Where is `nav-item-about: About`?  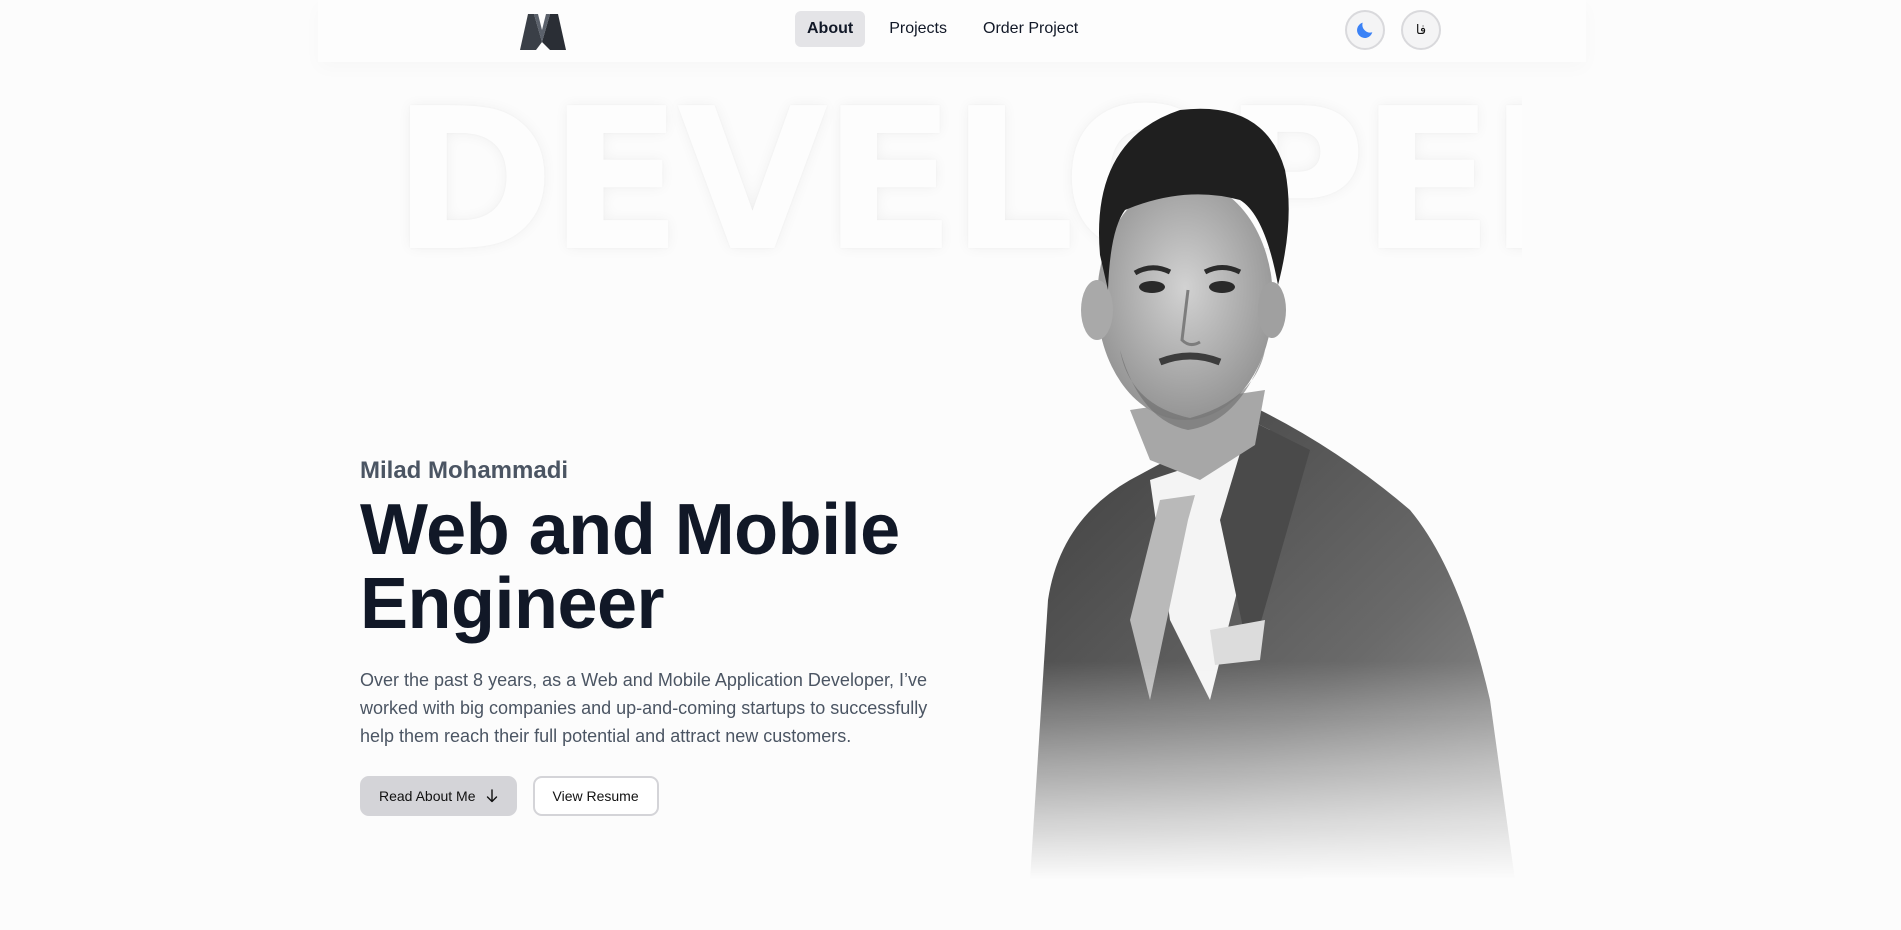
nav-item-about: About is located at coordinates (830, 29).